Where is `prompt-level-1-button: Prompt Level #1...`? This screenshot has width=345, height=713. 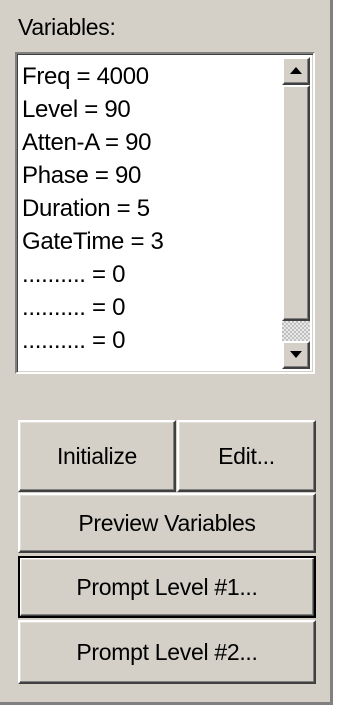 prompt-level-1-button: Prompt Level #1... is located at coordinates (167, 587).